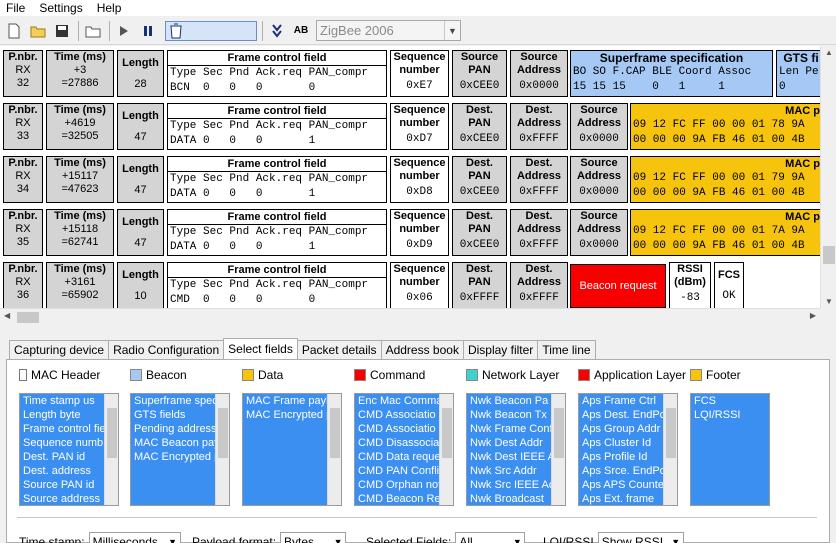 The height and width of the screenshot is (543, 836). Describe the element at coordinates (419, 285) in the screenshot. I see `sequence-number-cell: Sequence number 0x06` at that location.